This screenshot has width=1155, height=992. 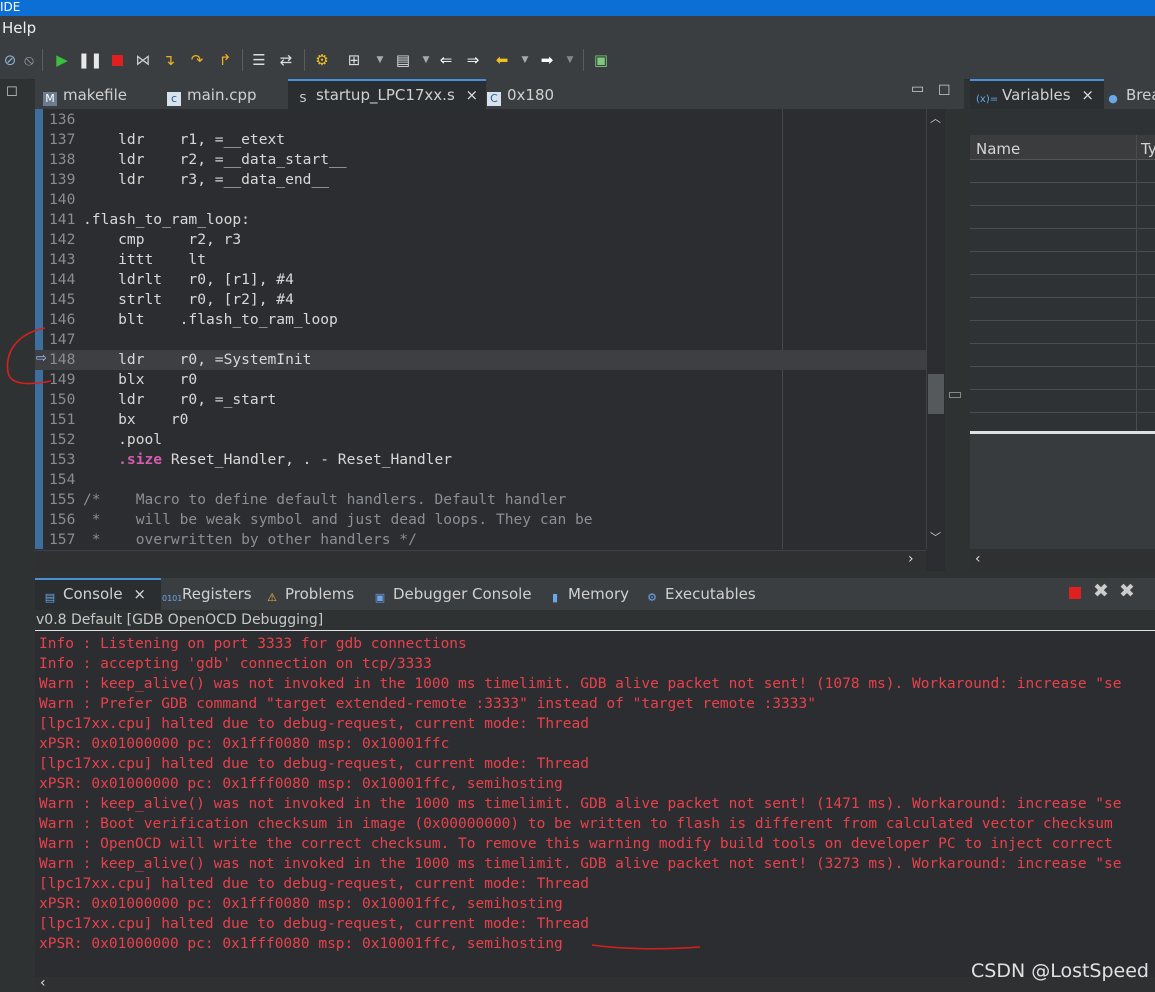 What do you see at coordinates (162, 239) in the screenshot?
I see `code-text: cmp r2, r3` at bounding box center [162, 239].